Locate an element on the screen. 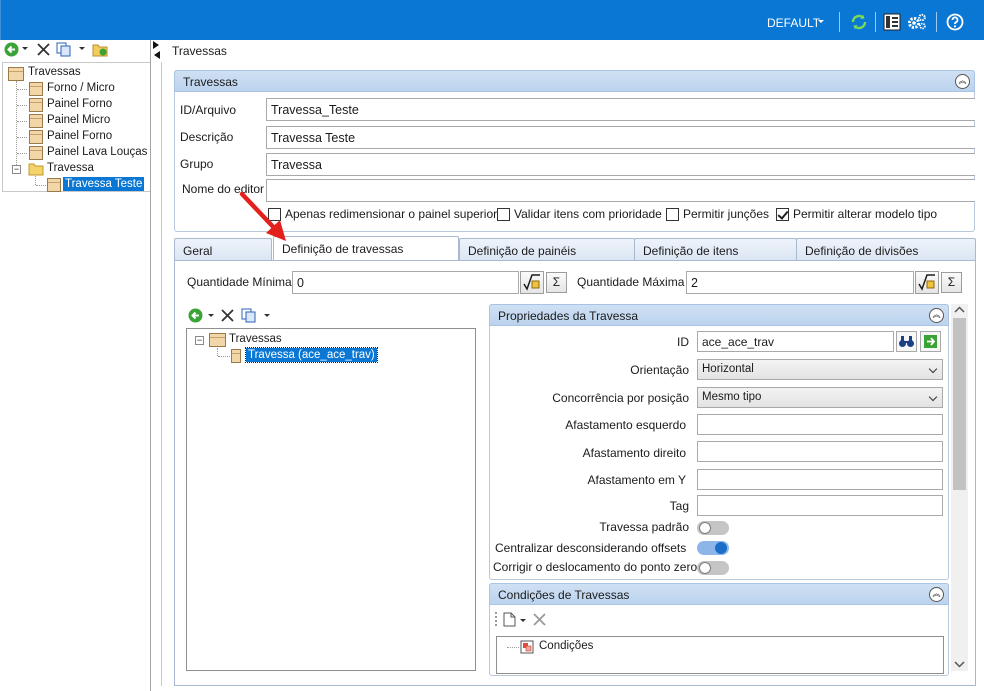  section-title: Condições de Travessas is located at coordinates (564, 595).